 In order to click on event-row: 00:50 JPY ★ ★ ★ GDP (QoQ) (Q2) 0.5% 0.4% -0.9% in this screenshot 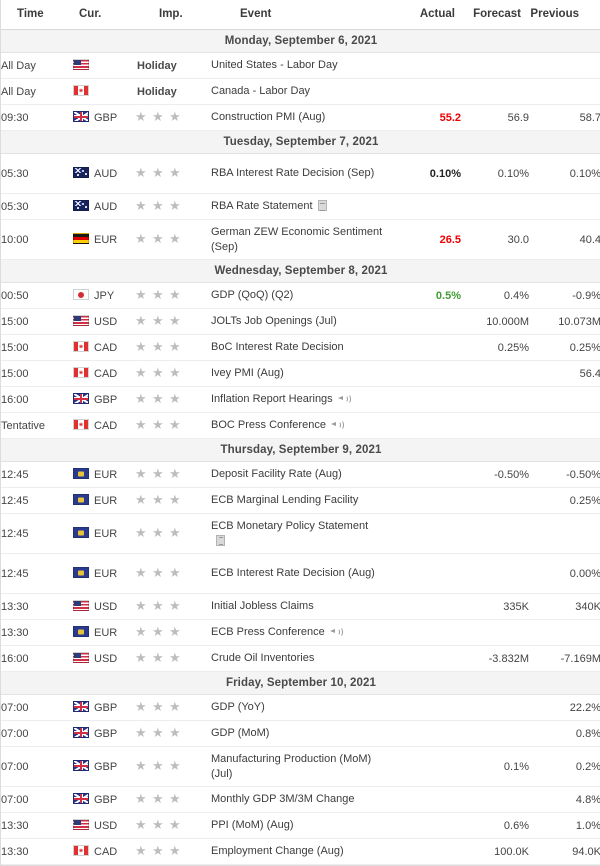, I will do `click(300, 295)`.